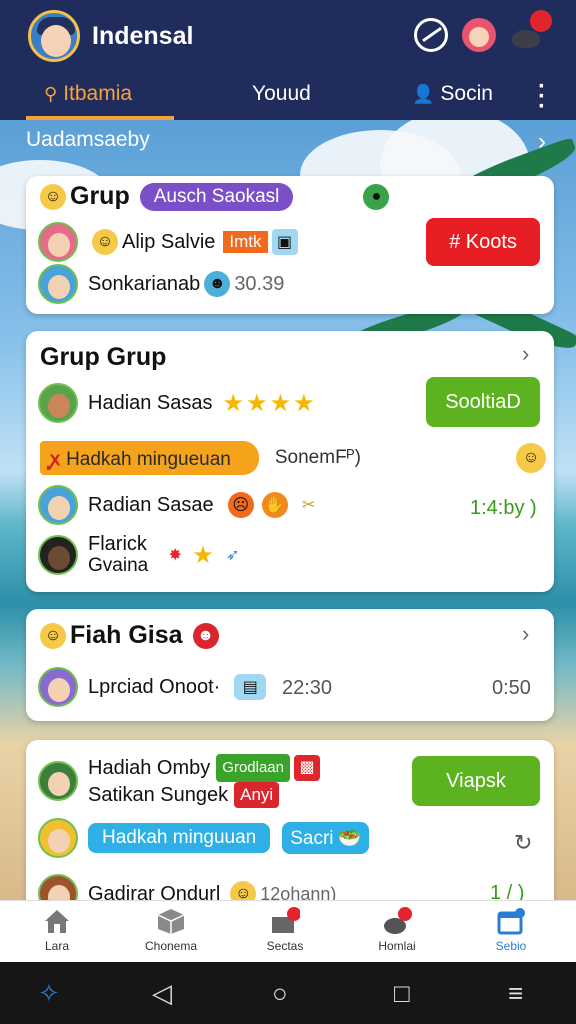 The height and width of the screenshot is (1024, 576). Describe the element at coordinates (245, 242) in the screenshot. I see `member-tag: Imtk` at that location.